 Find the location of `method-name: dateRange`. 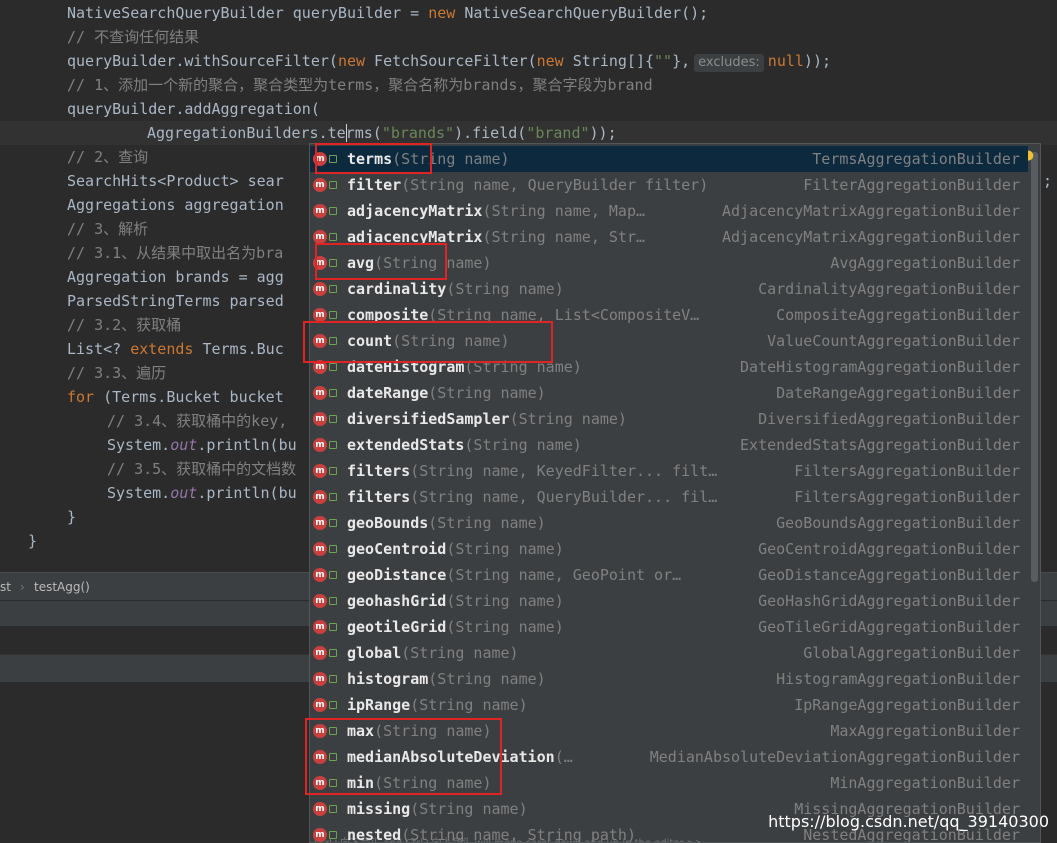

method-name: dateRange is located at coordinates (388, 393).